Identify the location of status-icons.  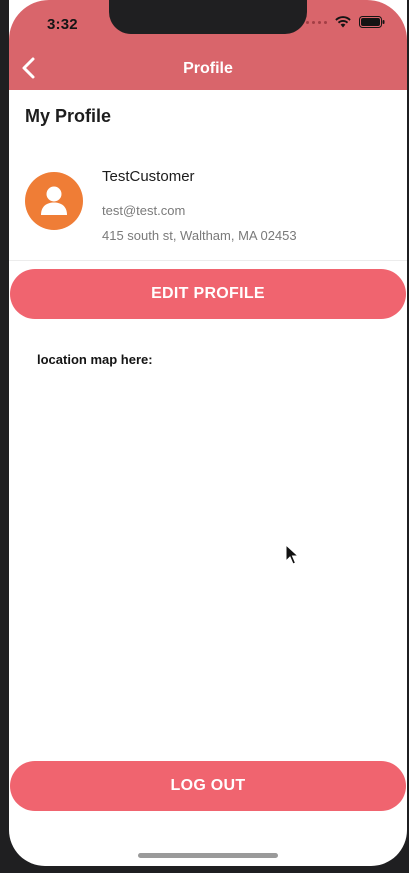
(345, 22).